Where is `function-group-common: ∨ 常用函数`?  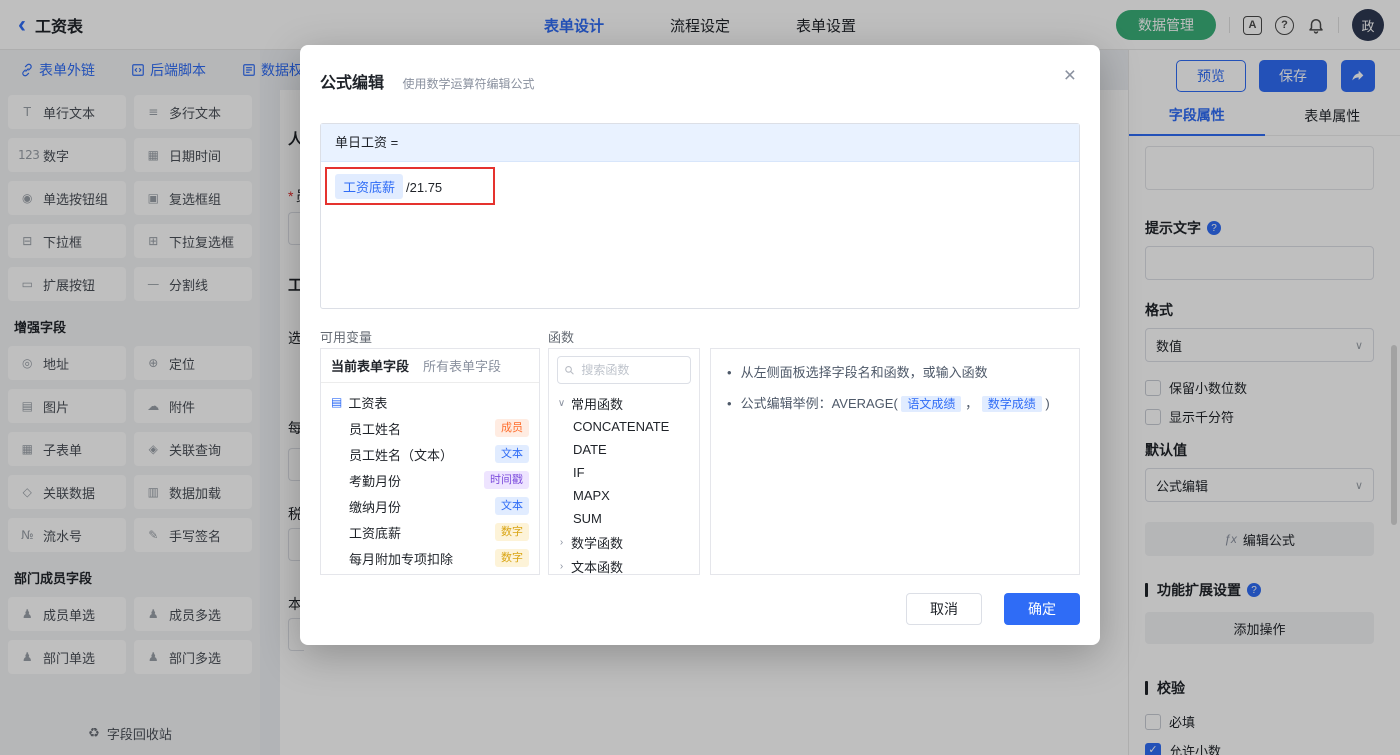 function-group-common: ∨ 常用函数 is located at coordinates (624, 403).